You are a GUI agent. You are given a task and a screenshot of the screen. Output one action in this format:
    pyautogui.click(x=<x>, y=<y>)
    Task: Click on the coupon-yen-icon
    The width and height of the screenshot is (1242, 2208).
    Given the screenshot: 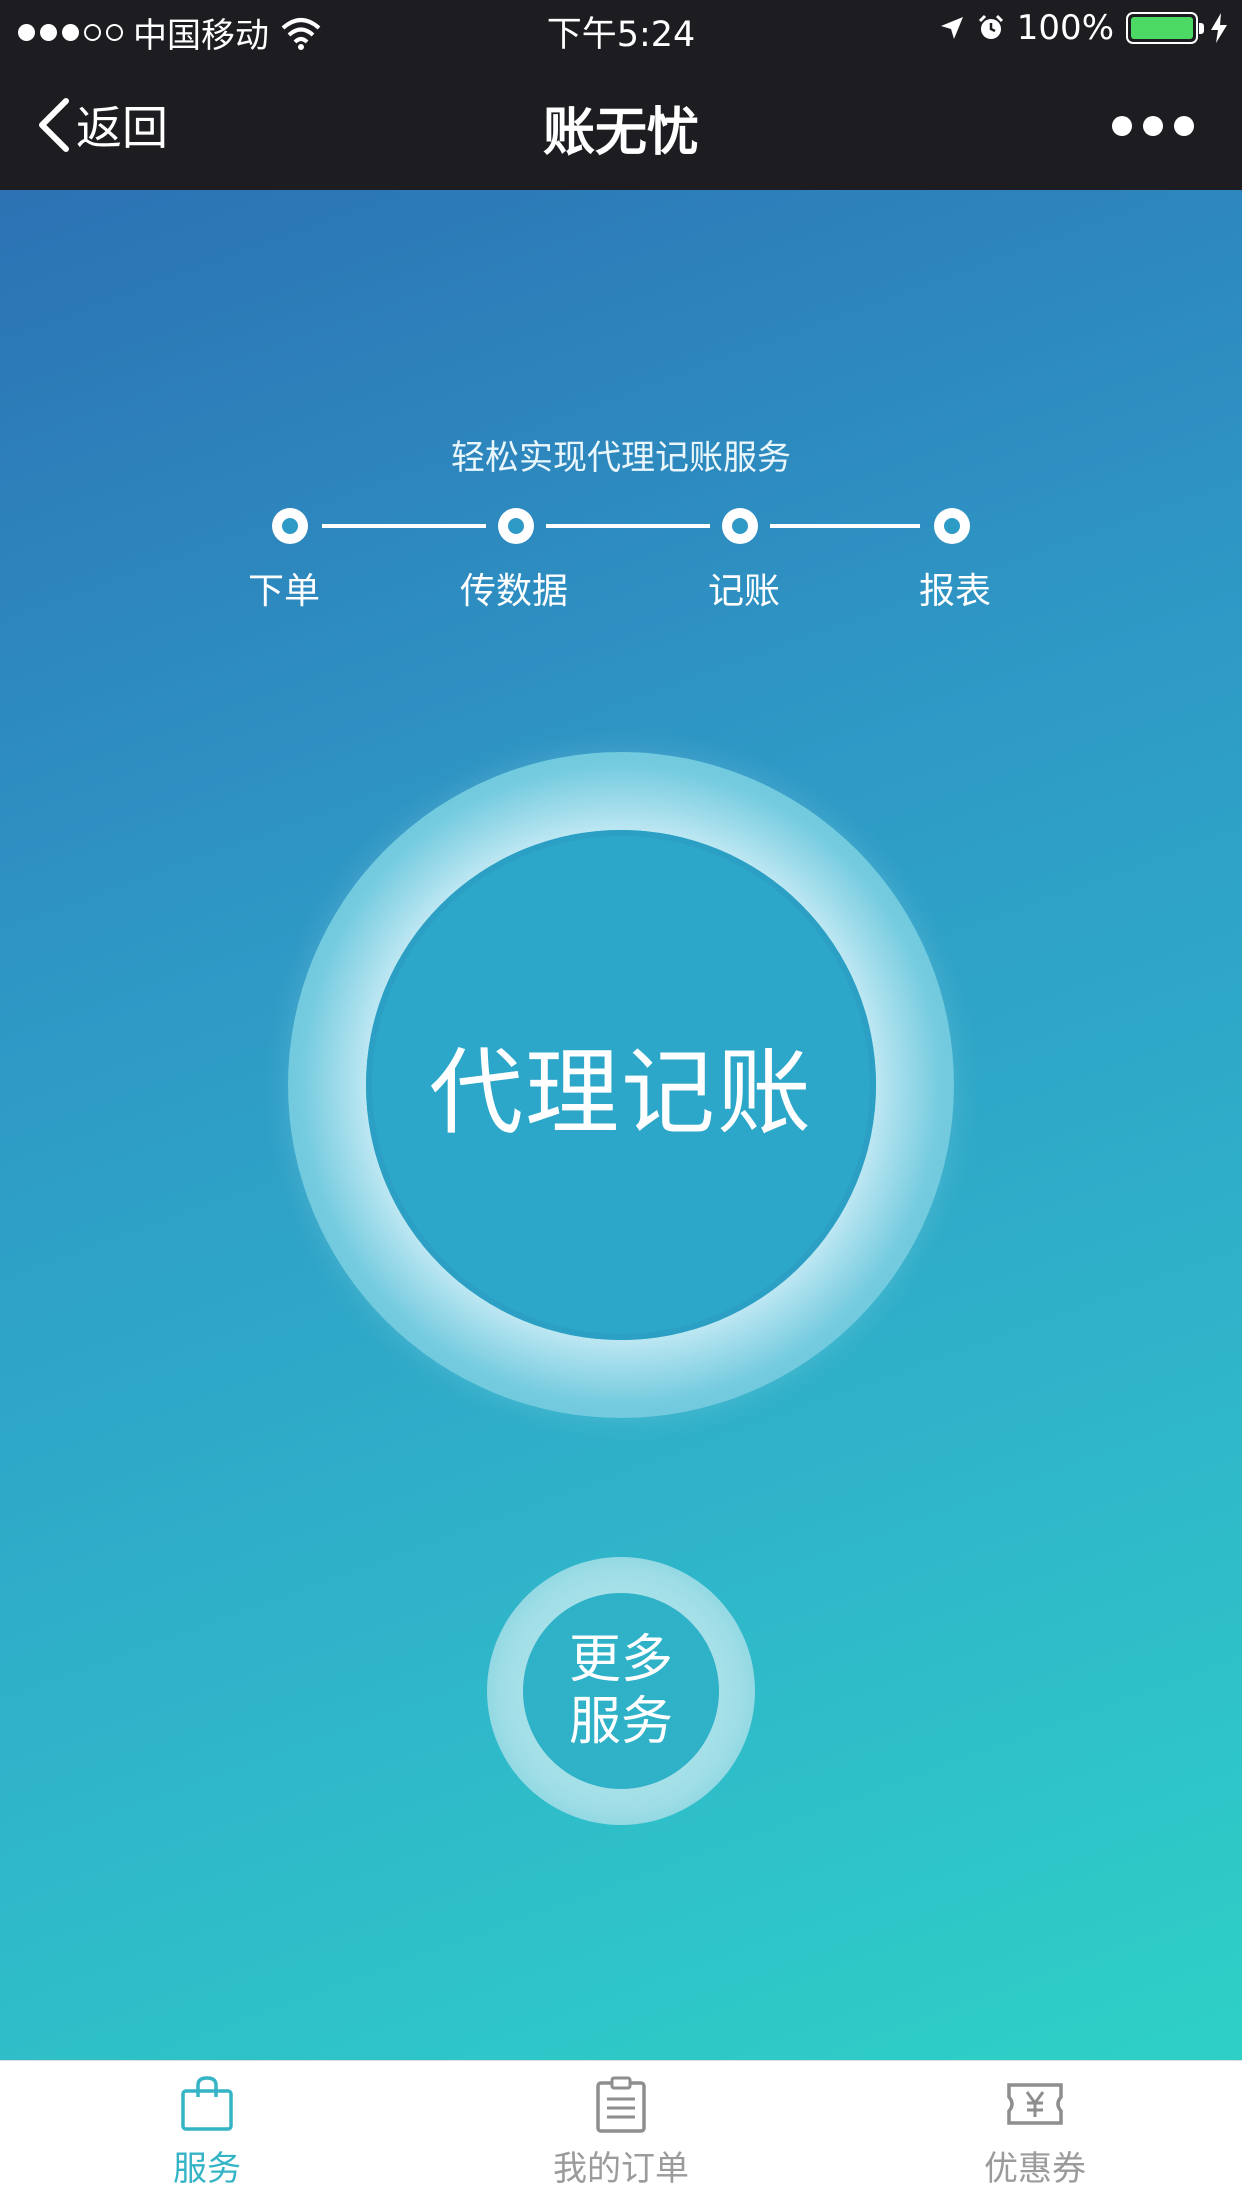 What is the action you would take?
    pyautogui.click(x=1035, y=2104)
    